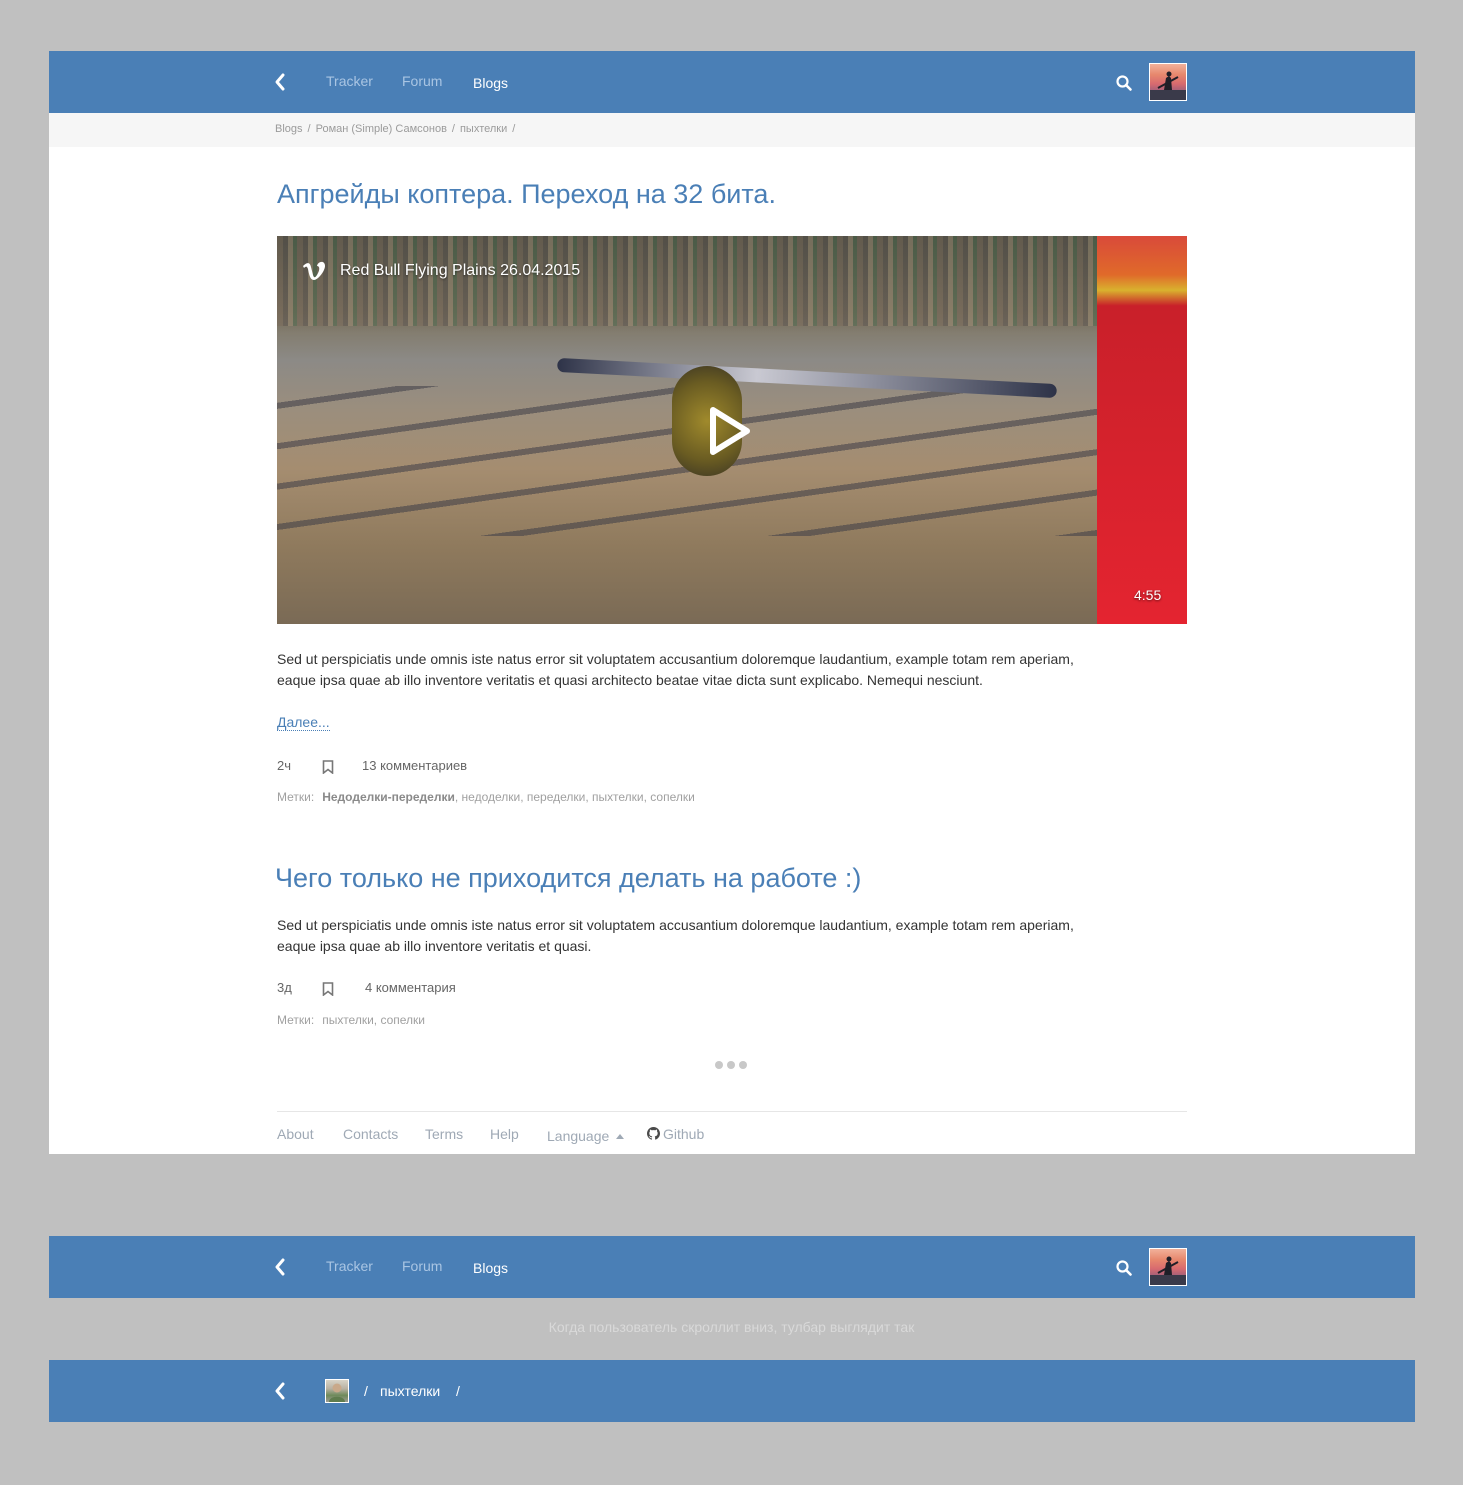 This screenshot has height=1485, width=1463. I want to click on language-selector: Language, so click(586, 1135).